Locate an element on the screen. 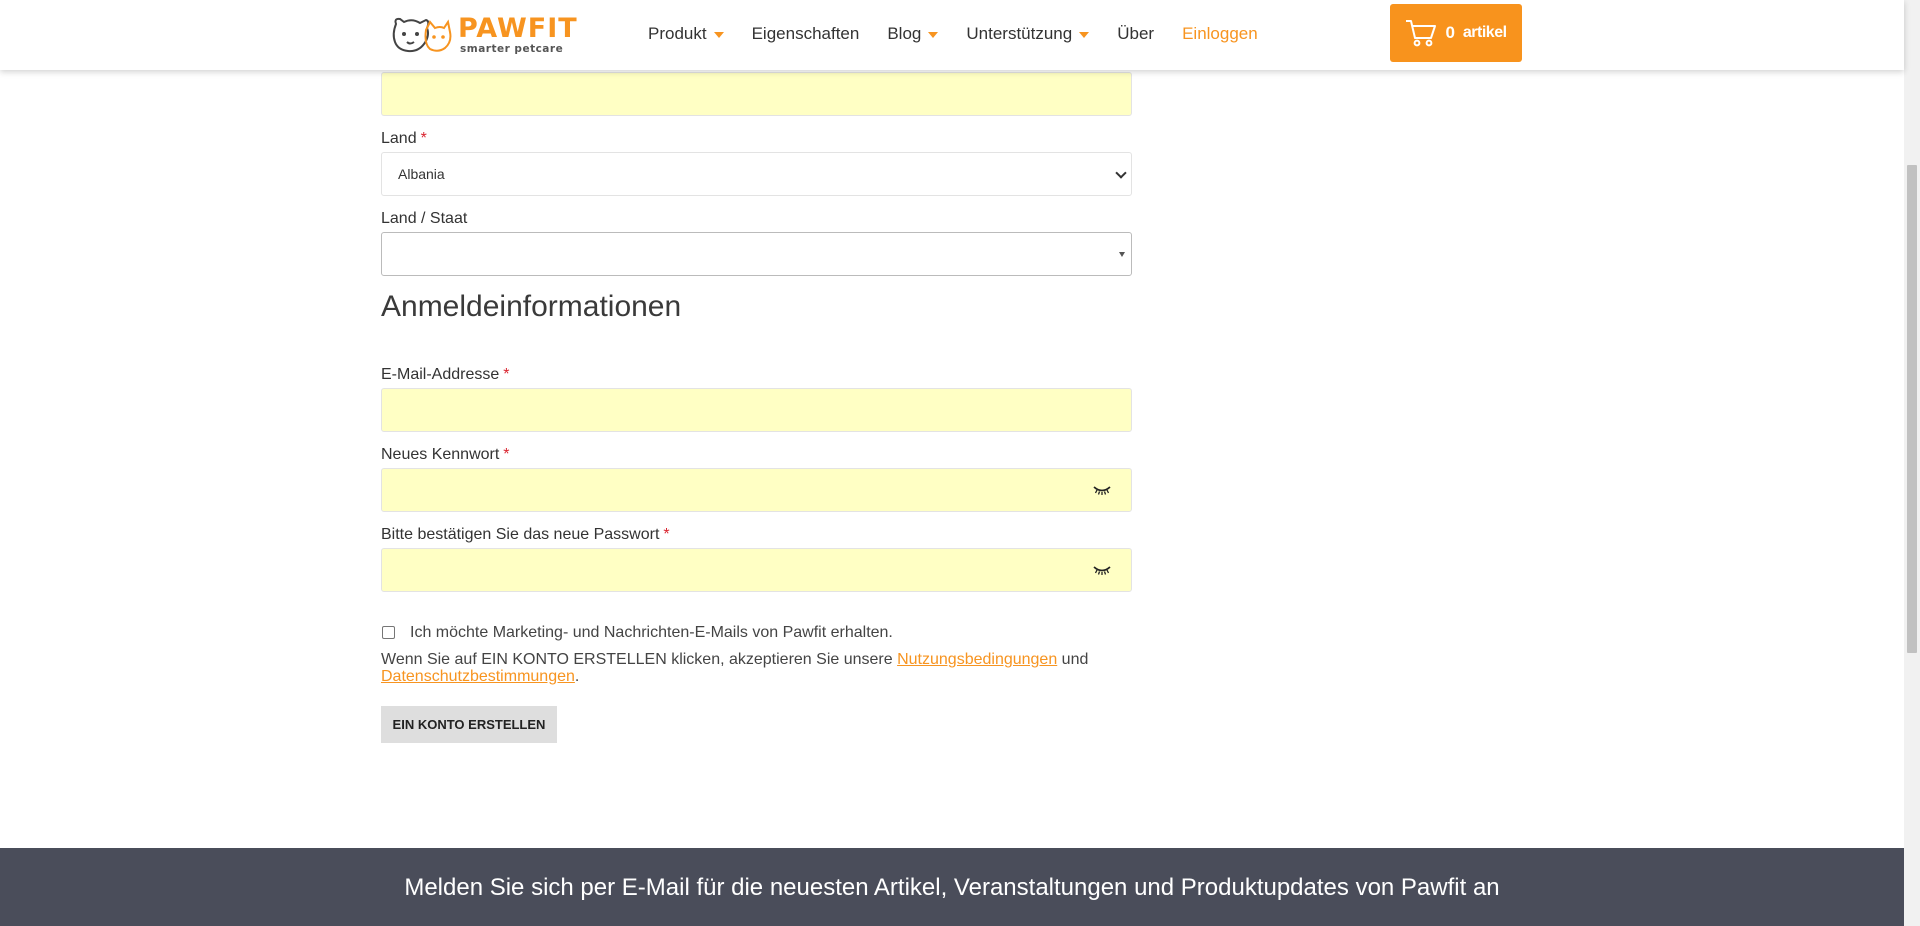 This screenshot has height=926, width=1920. page-scrollbar is located at coordinates (1912, 463).